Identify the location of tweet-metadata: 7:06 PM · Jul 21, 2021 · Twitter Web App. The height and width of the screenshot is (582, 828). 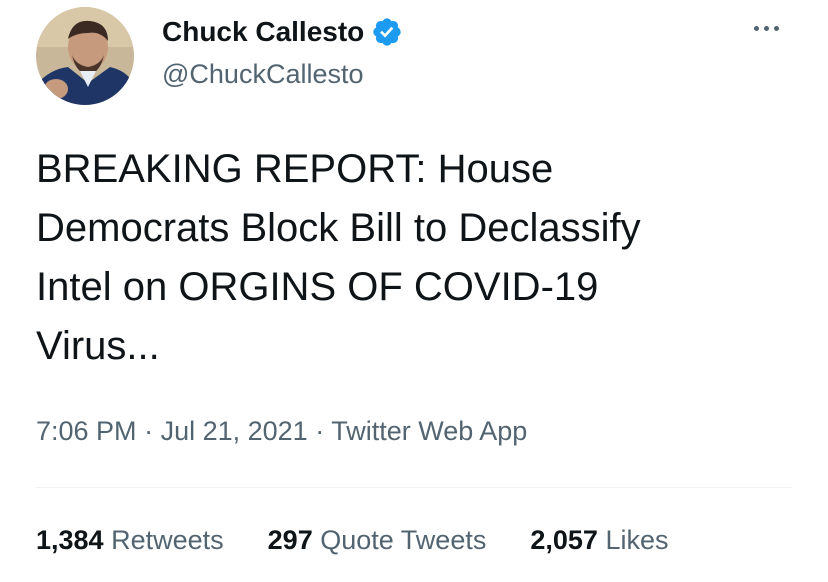
(281, 431).